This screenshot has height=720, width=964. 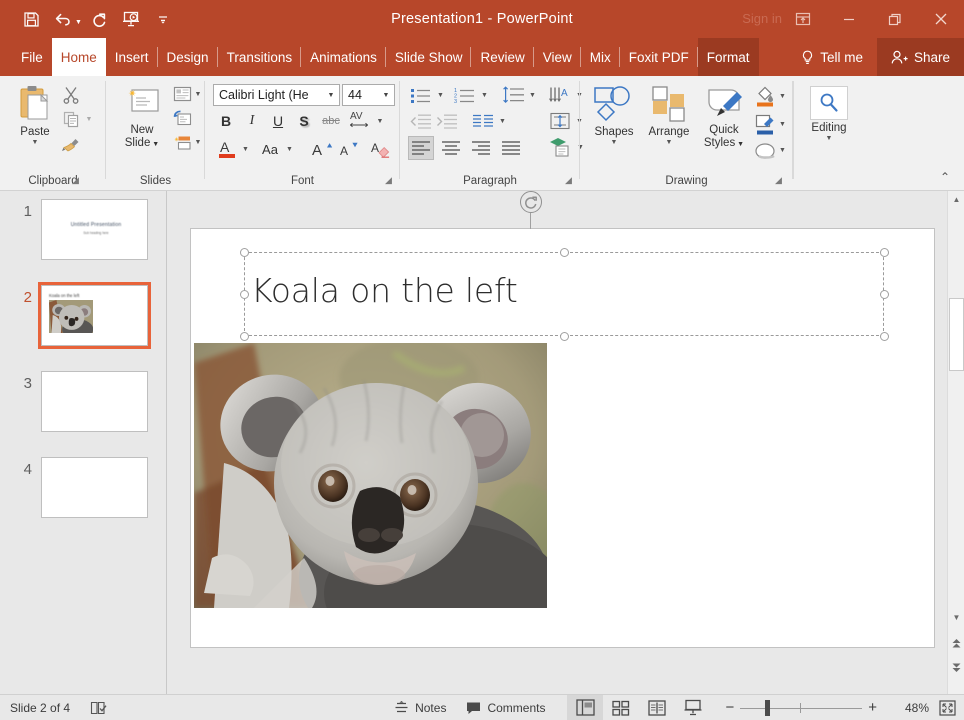 What do you see at coordinates (564, 252) in the screenshot?
I see `resize-handle-n` at bounding box center [564, 252].